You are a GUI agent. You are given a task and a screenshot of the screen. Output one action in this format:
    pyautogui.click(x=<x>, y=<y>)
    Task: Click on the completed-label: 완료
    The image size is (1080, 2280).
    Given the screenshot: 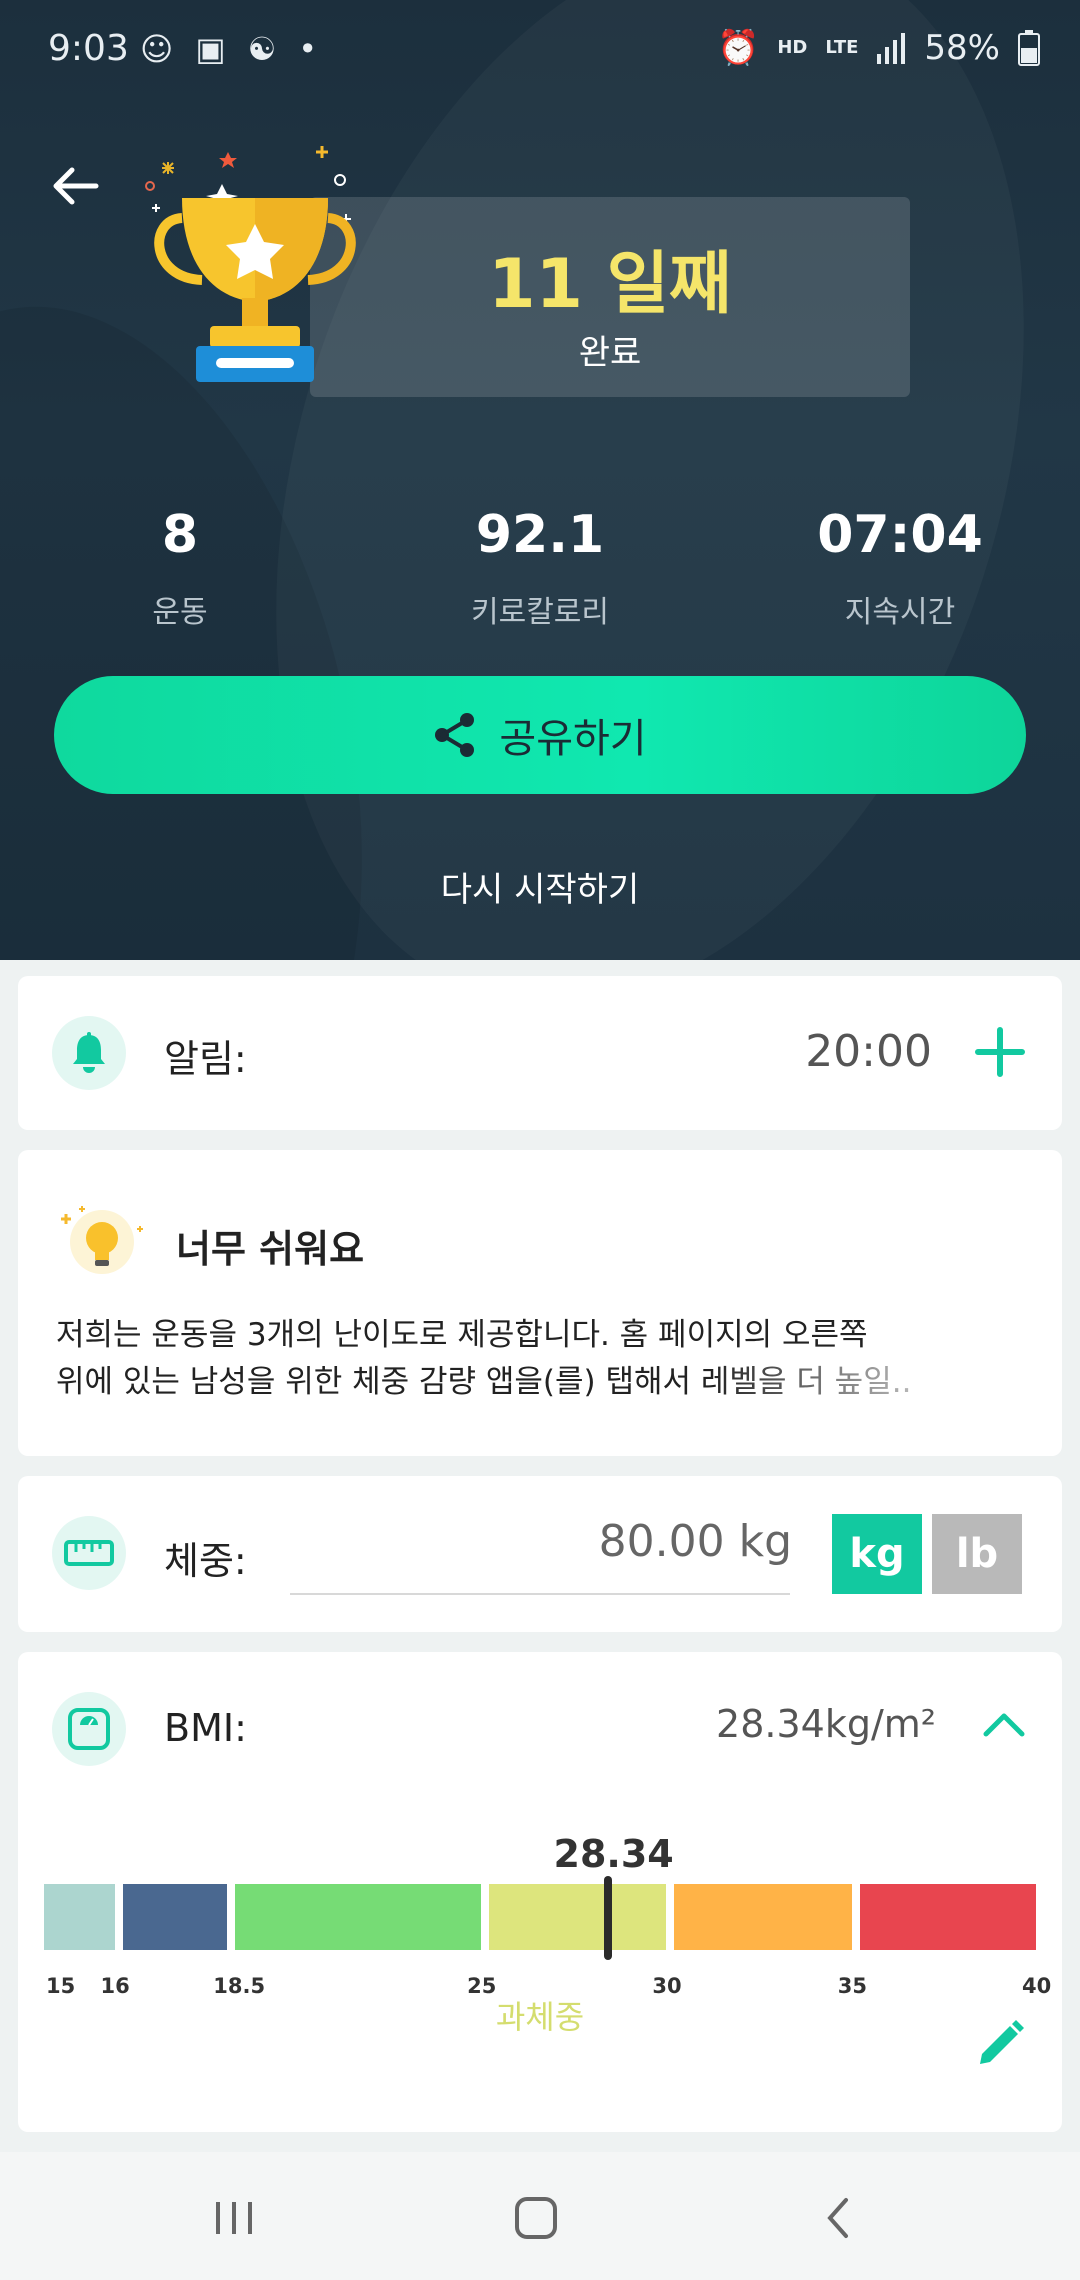 What is the action you would take?
    pyautogui.click(x=610, y=353)
    